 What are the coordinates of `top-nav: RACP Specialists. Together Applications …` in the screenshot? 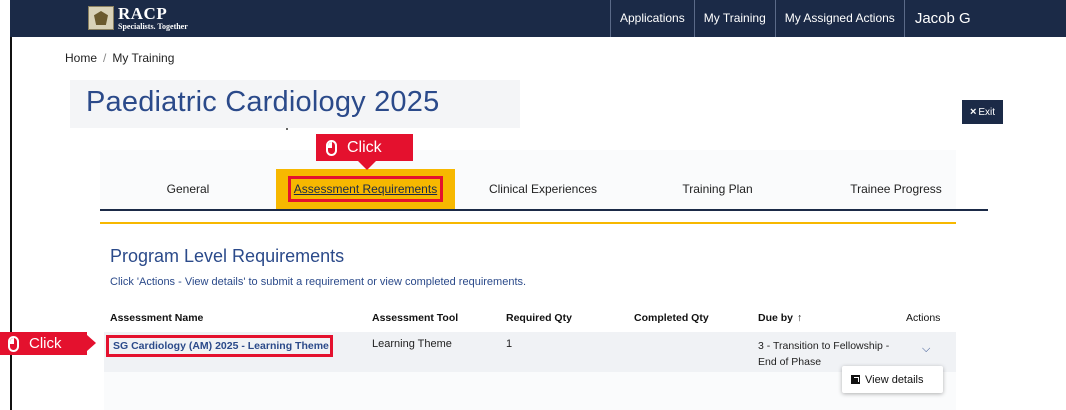 It's located at (538, 18).